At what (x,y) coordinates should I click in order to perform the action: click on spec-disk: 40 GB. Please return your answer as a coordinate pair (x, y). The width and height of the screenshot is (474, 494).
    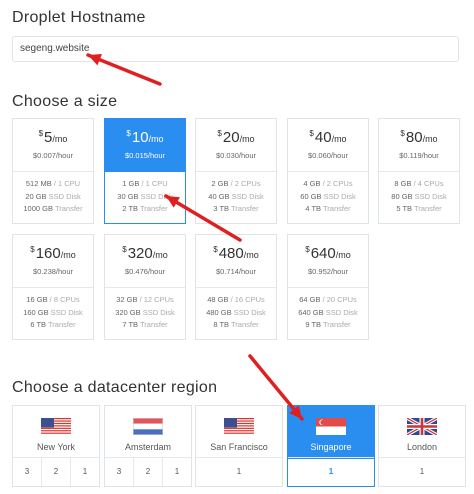
    Looking at the image, I should click on (219, 196).